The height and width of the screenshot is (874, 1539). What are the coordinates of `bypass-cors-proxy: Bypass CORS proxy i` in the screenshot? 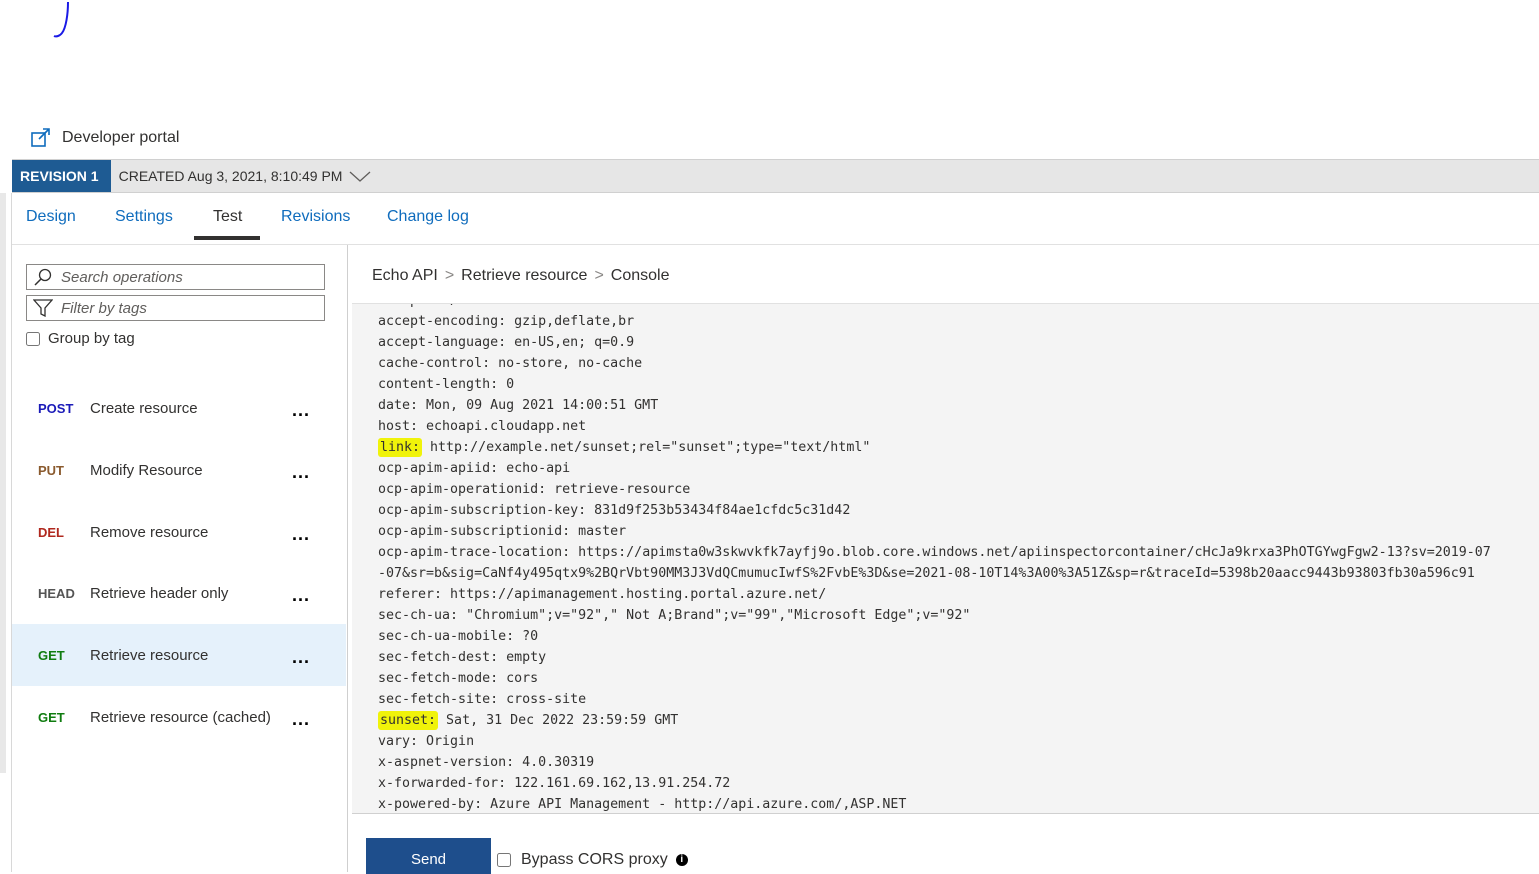 It's located at (592, 860).